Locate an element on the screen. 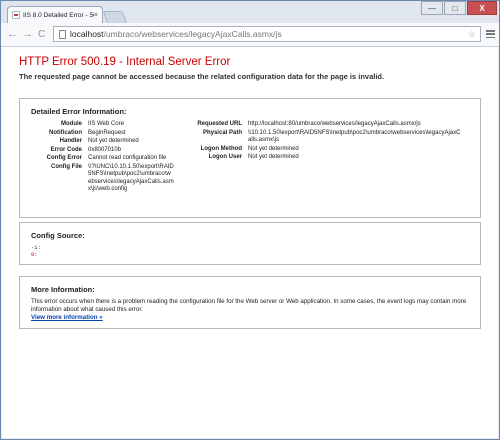 The height and width of the screenshot is (440, 500). logon-method-value: Not yet determined is located at coordinates (273, 148).